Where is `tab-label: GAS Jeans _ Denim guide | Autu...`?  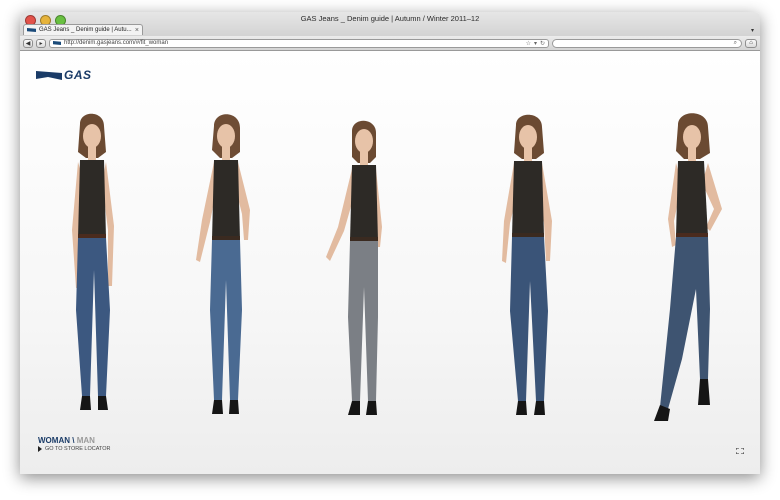 tab-label: GAS Jeans _ Denim guide | Autu... is located at coordinates (85, 30).